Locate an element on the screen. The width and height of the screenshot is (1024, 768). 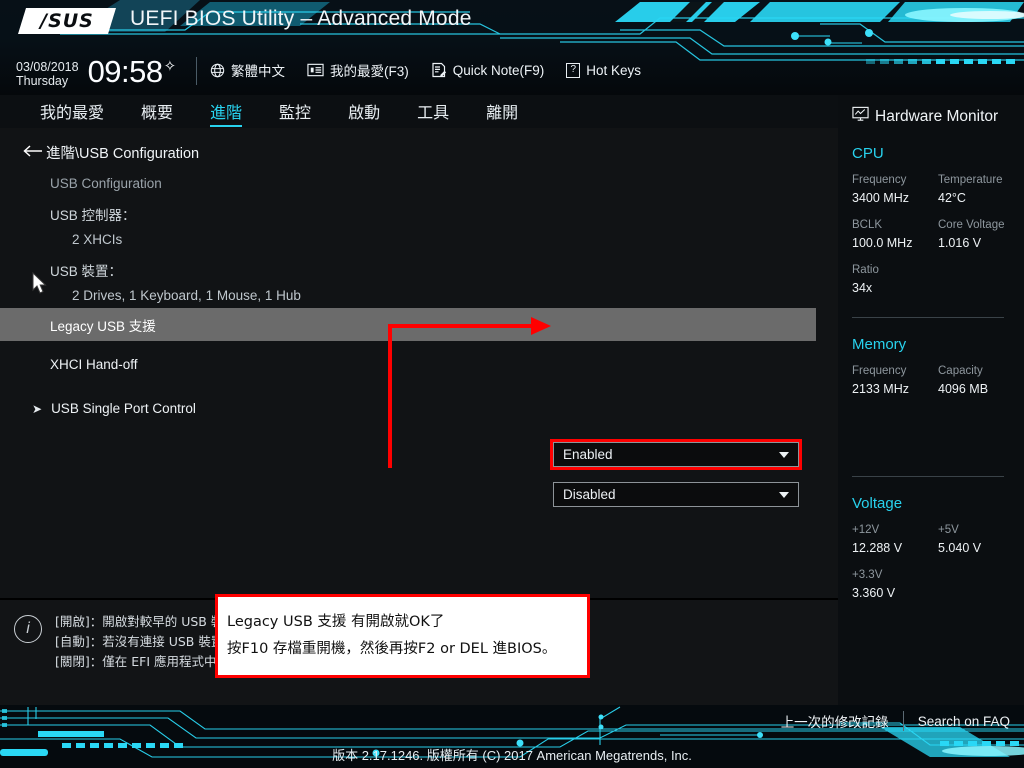
question-box-icon: ? is located at coordinates (573, 70).